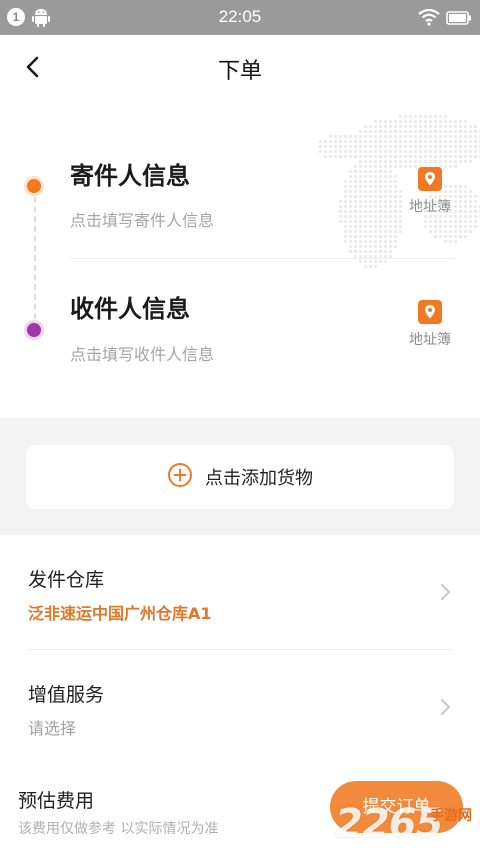  I want to click on watermark-logo-text: 2265, so click(389, 824).